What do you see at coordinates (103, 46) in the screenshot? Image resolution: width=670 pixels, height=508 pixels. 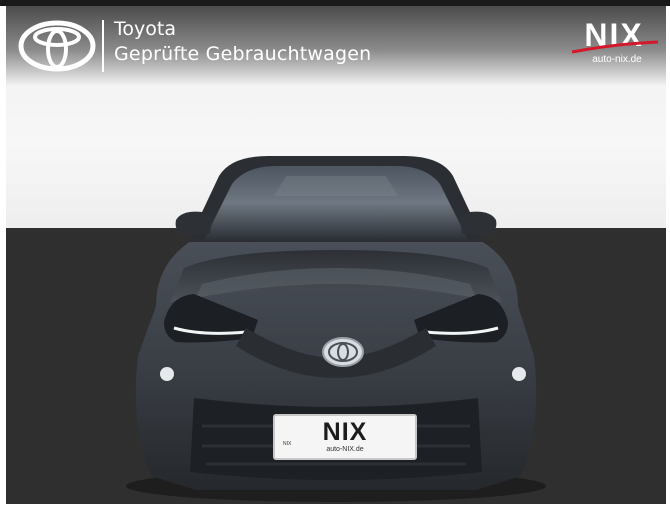 I see `header-divider` at bounding box center [103, 46].